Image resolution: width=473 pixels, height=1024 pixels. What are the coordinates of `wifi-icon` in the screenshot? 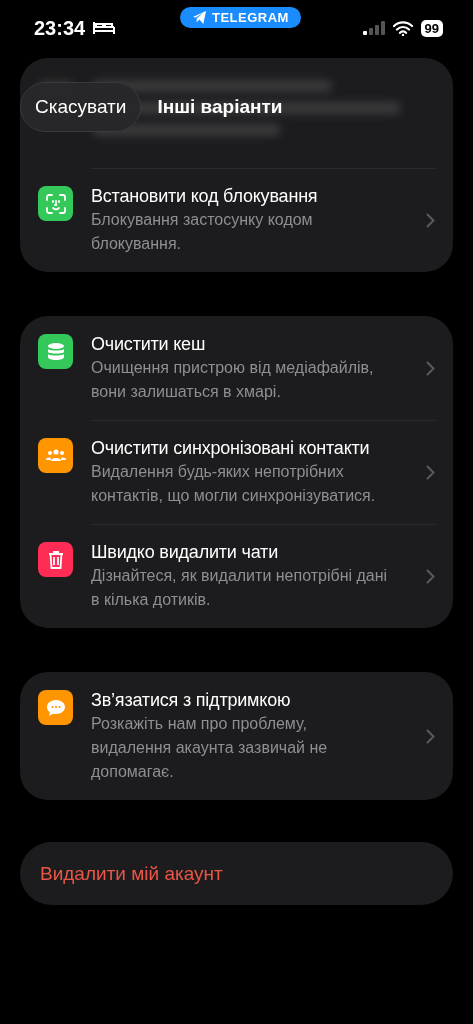 It's located at (402, 28).